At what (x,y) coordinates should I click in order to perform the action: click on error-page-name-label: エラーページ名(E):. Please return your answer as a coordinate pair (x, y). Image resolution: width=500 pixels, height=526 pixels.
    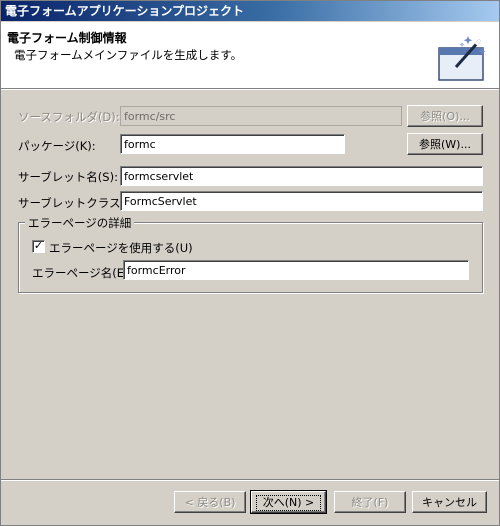
    Looking at the image, I should click on (82, 273).